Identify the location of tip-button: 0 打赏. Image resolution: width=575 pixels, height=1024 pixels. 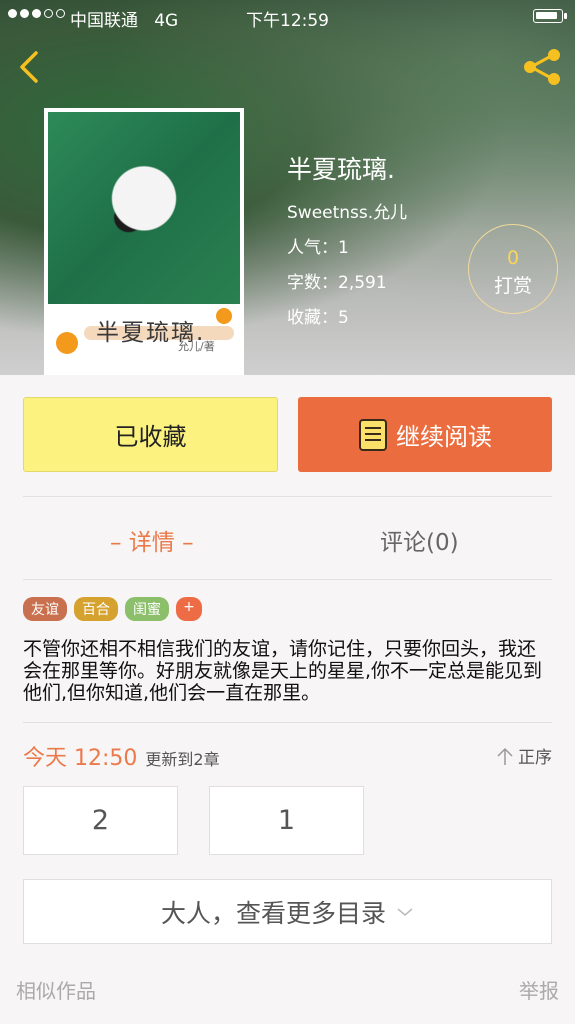
(513, 269).